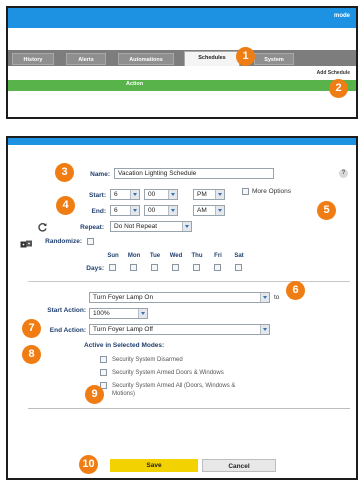  Describe the element at coordinates (154, 465) in the screenshot. I see `save-button: Save` at that location.